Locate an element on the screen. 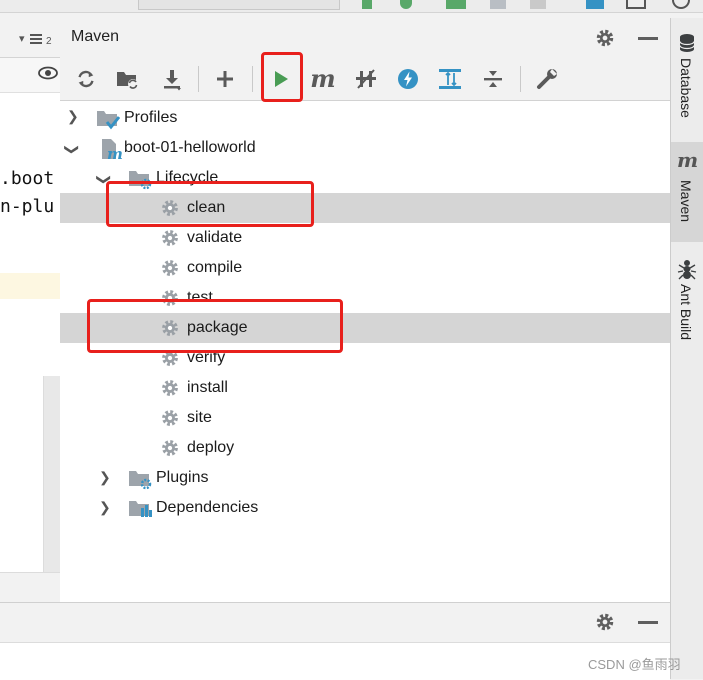 The height and width of the screenshot is (680, 703). download-icon is located at coordinates (172, 80).